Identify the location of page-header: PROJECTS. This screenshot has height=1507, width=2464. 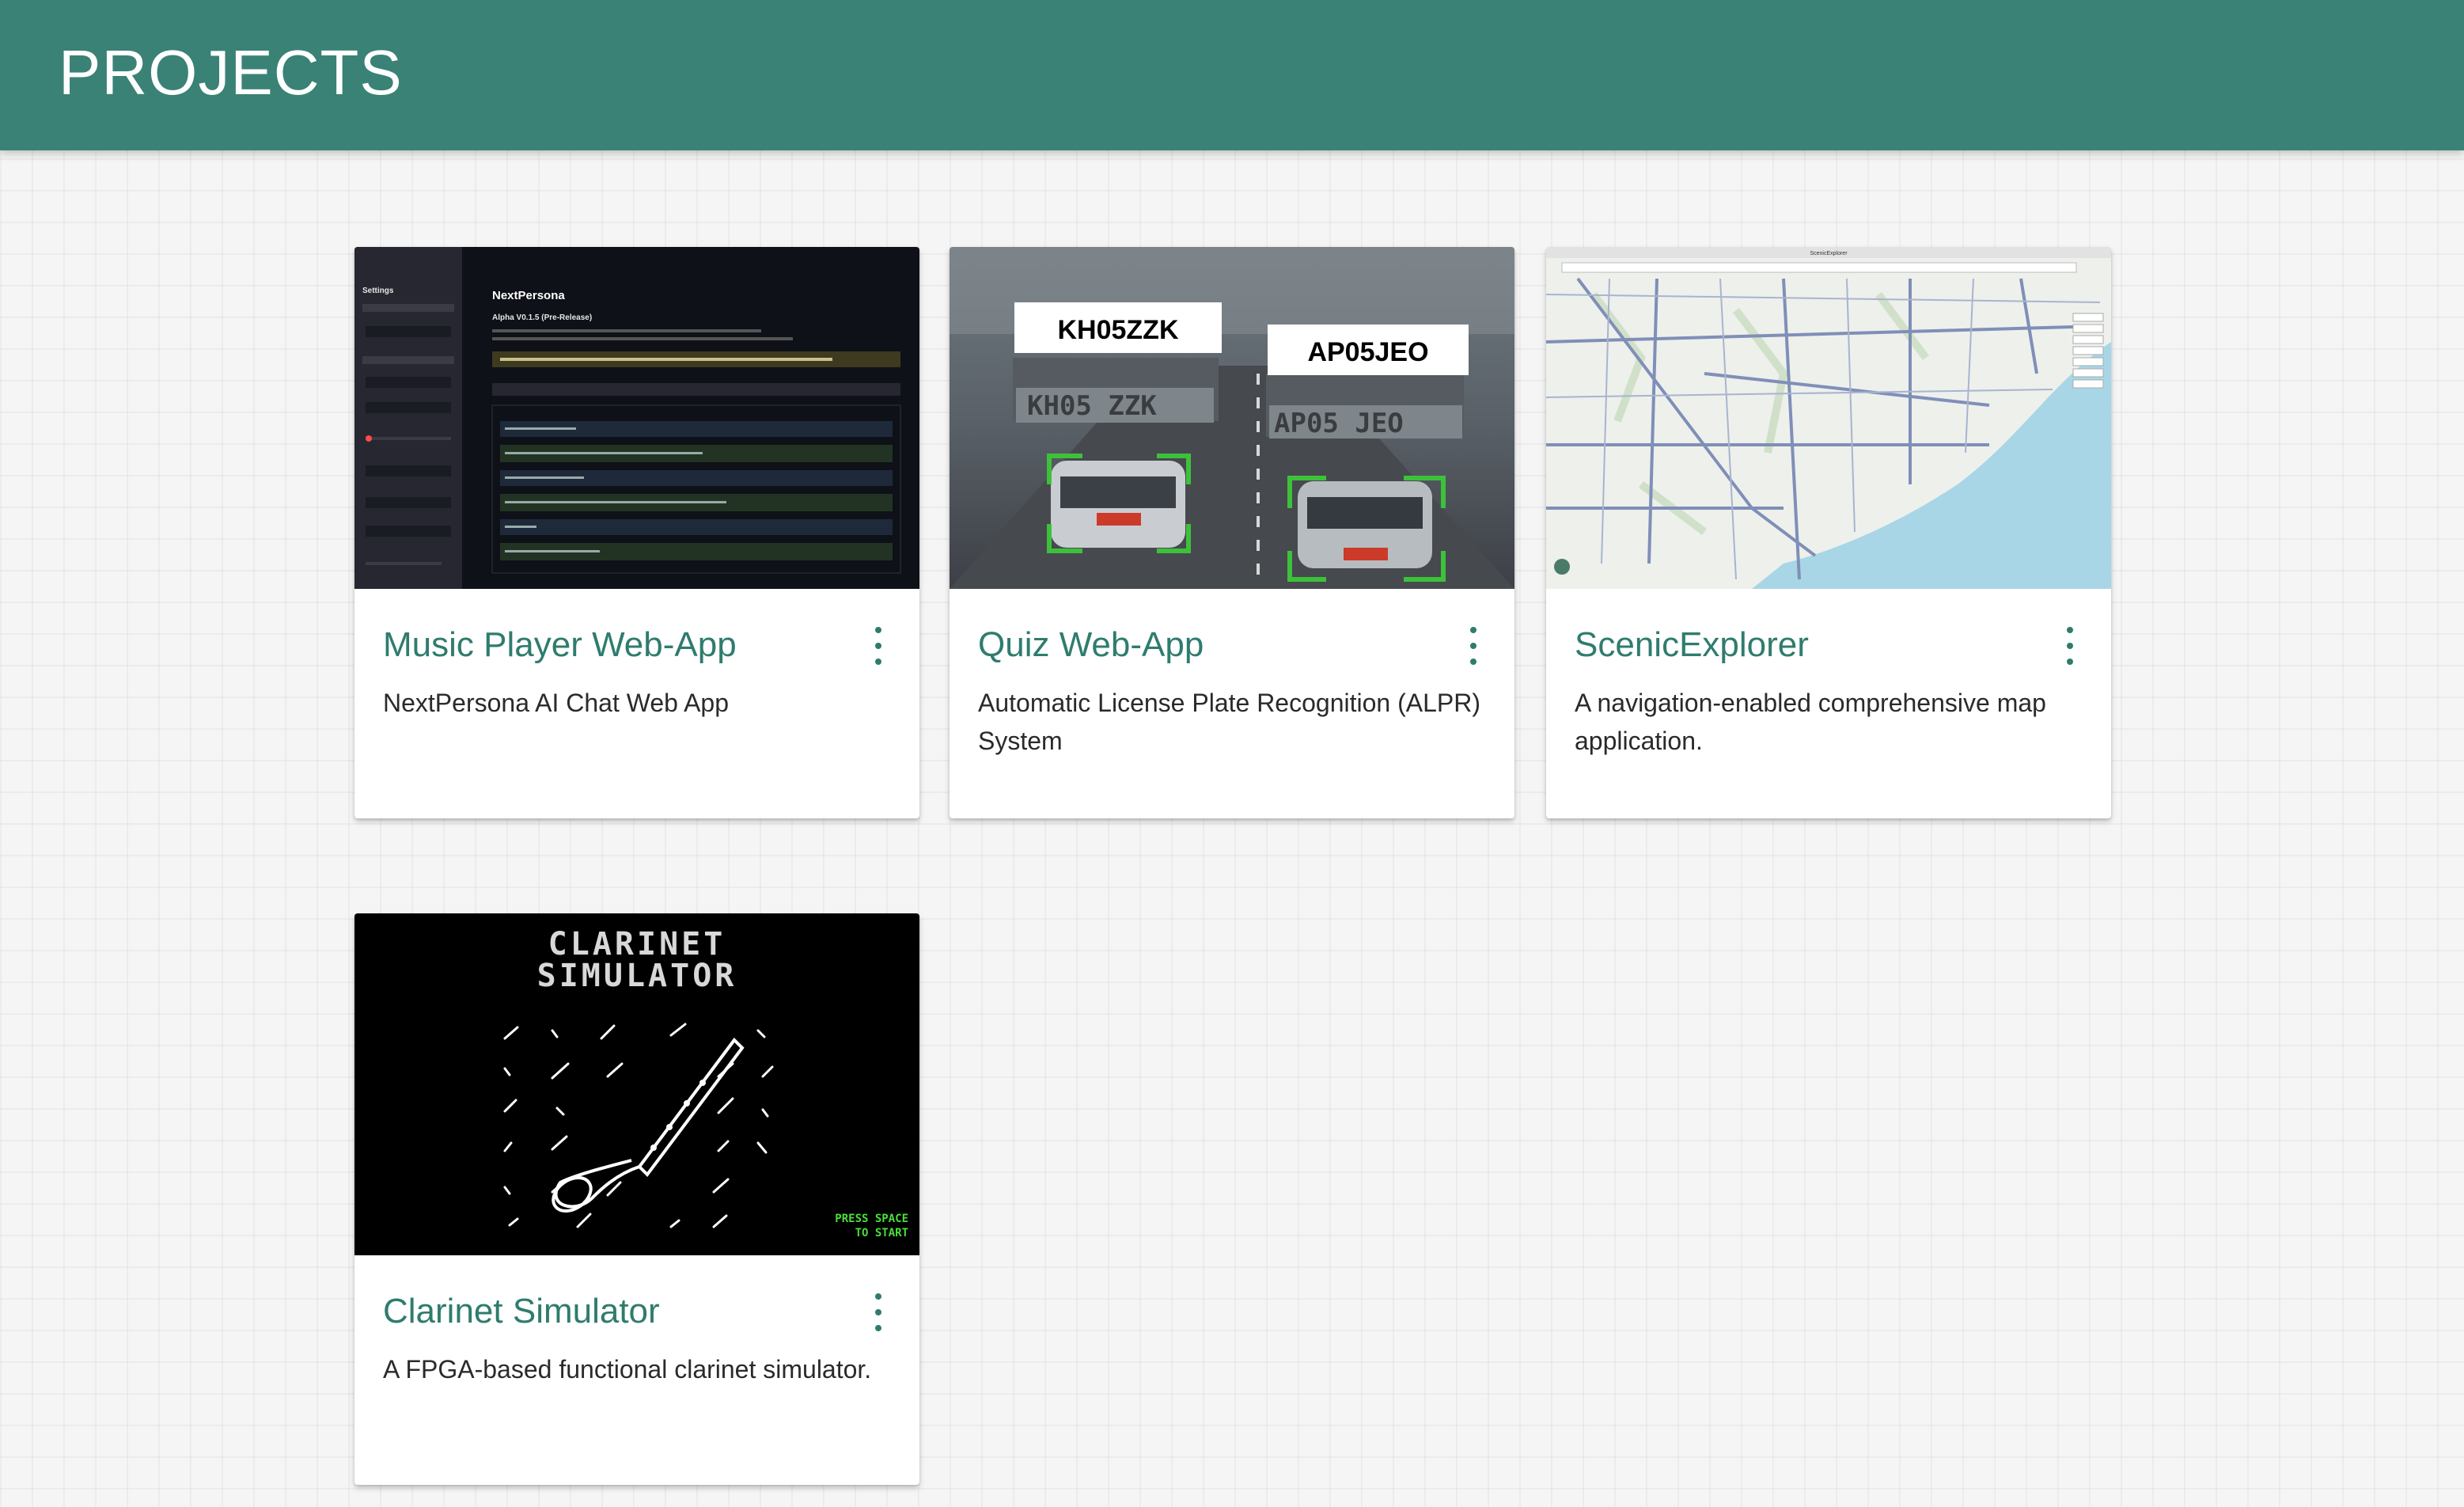
(1232, 75).